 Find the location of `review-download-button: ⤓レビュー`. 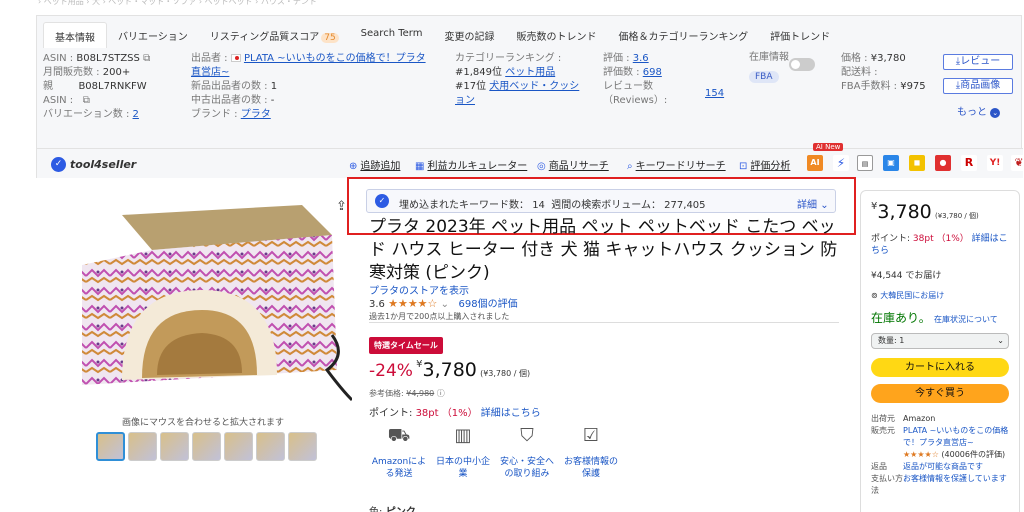

review-download-button: ⤓レビュー is located at coordinates (978, 62).